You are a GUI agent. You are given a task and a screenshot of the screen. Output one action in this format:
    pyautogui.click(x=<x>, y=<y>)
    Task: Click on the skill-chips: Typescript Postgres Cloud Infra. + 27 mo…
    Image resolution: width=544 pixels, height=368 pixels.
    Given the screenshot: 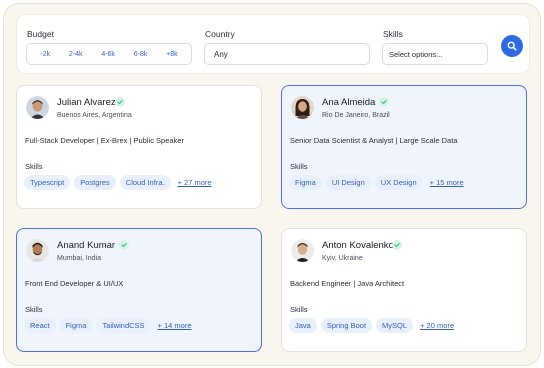 What is the action you would take?
    pyautogui.click(x=118, y=182)
    